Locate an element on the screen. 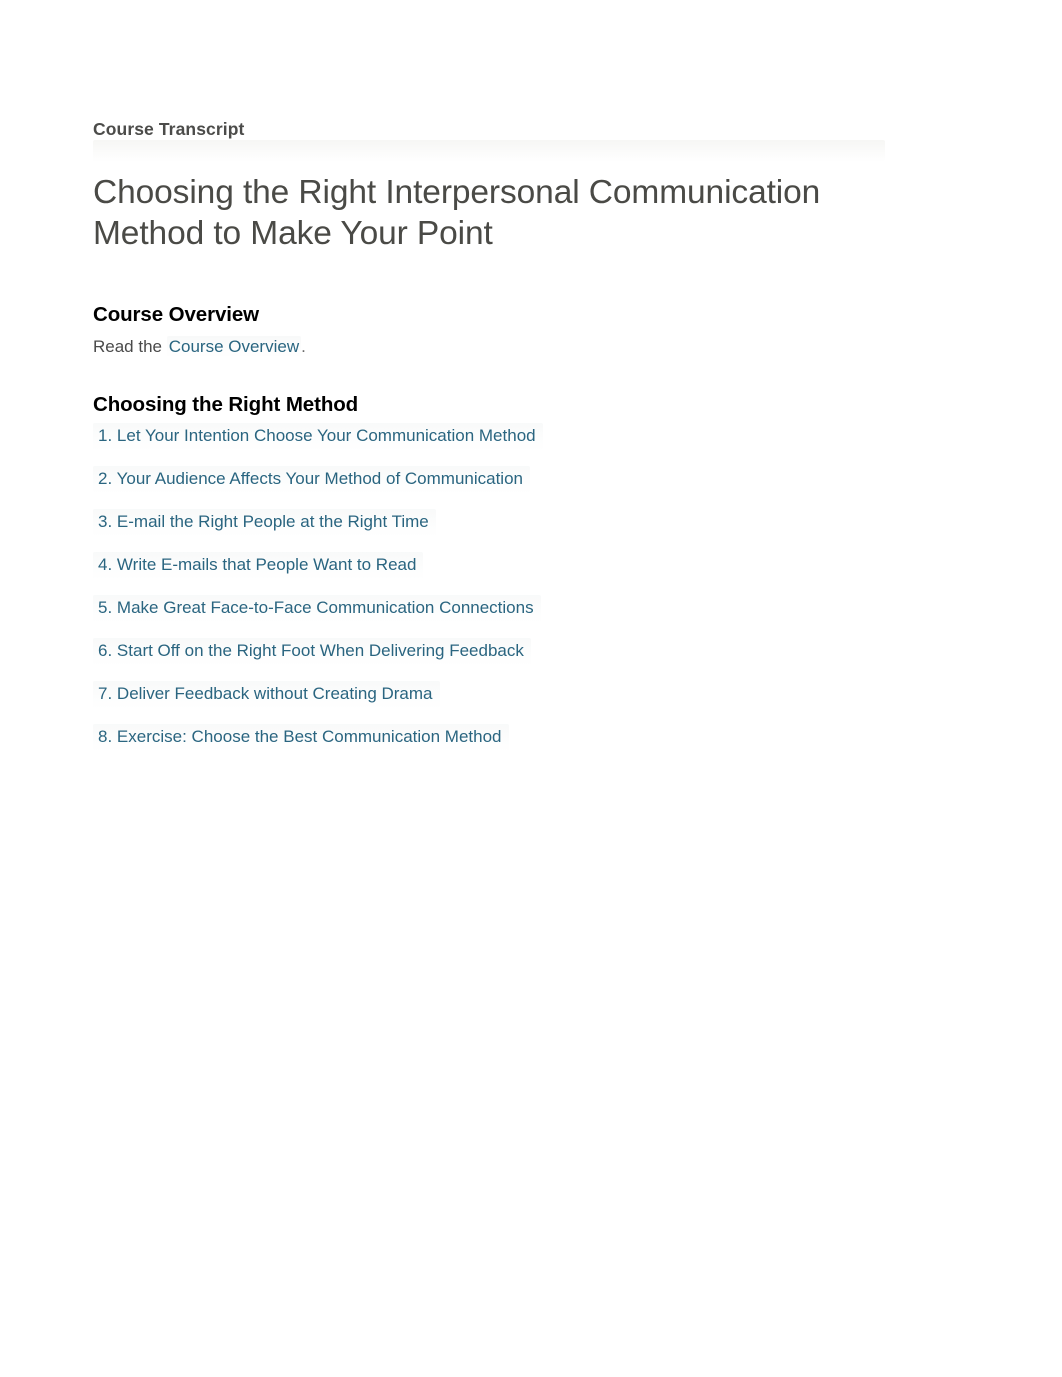 Image resolution: width=1062 pixels, height=1377 pixels. topic-number-3: 3. is located at coordinates (105, 521).